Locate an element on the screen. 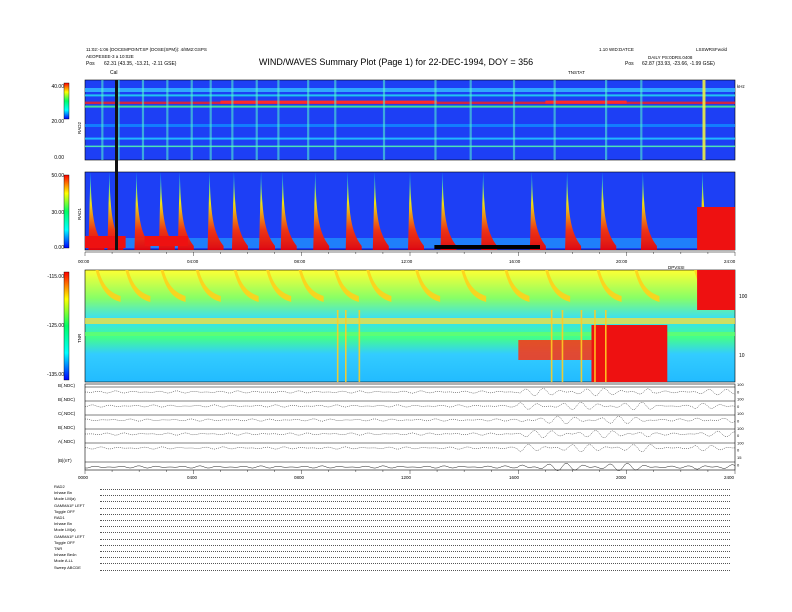  mag-right-tick-9: 0 is located at coordinates (738, 450).